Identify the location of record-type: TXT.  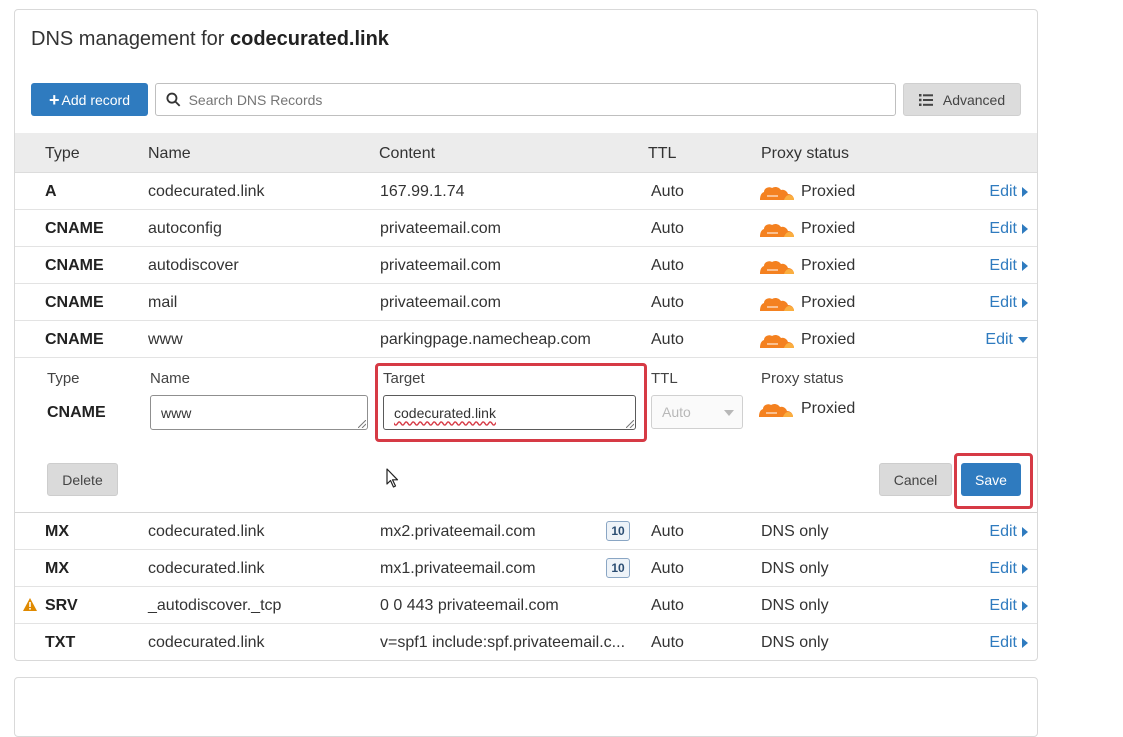
(60, 642).